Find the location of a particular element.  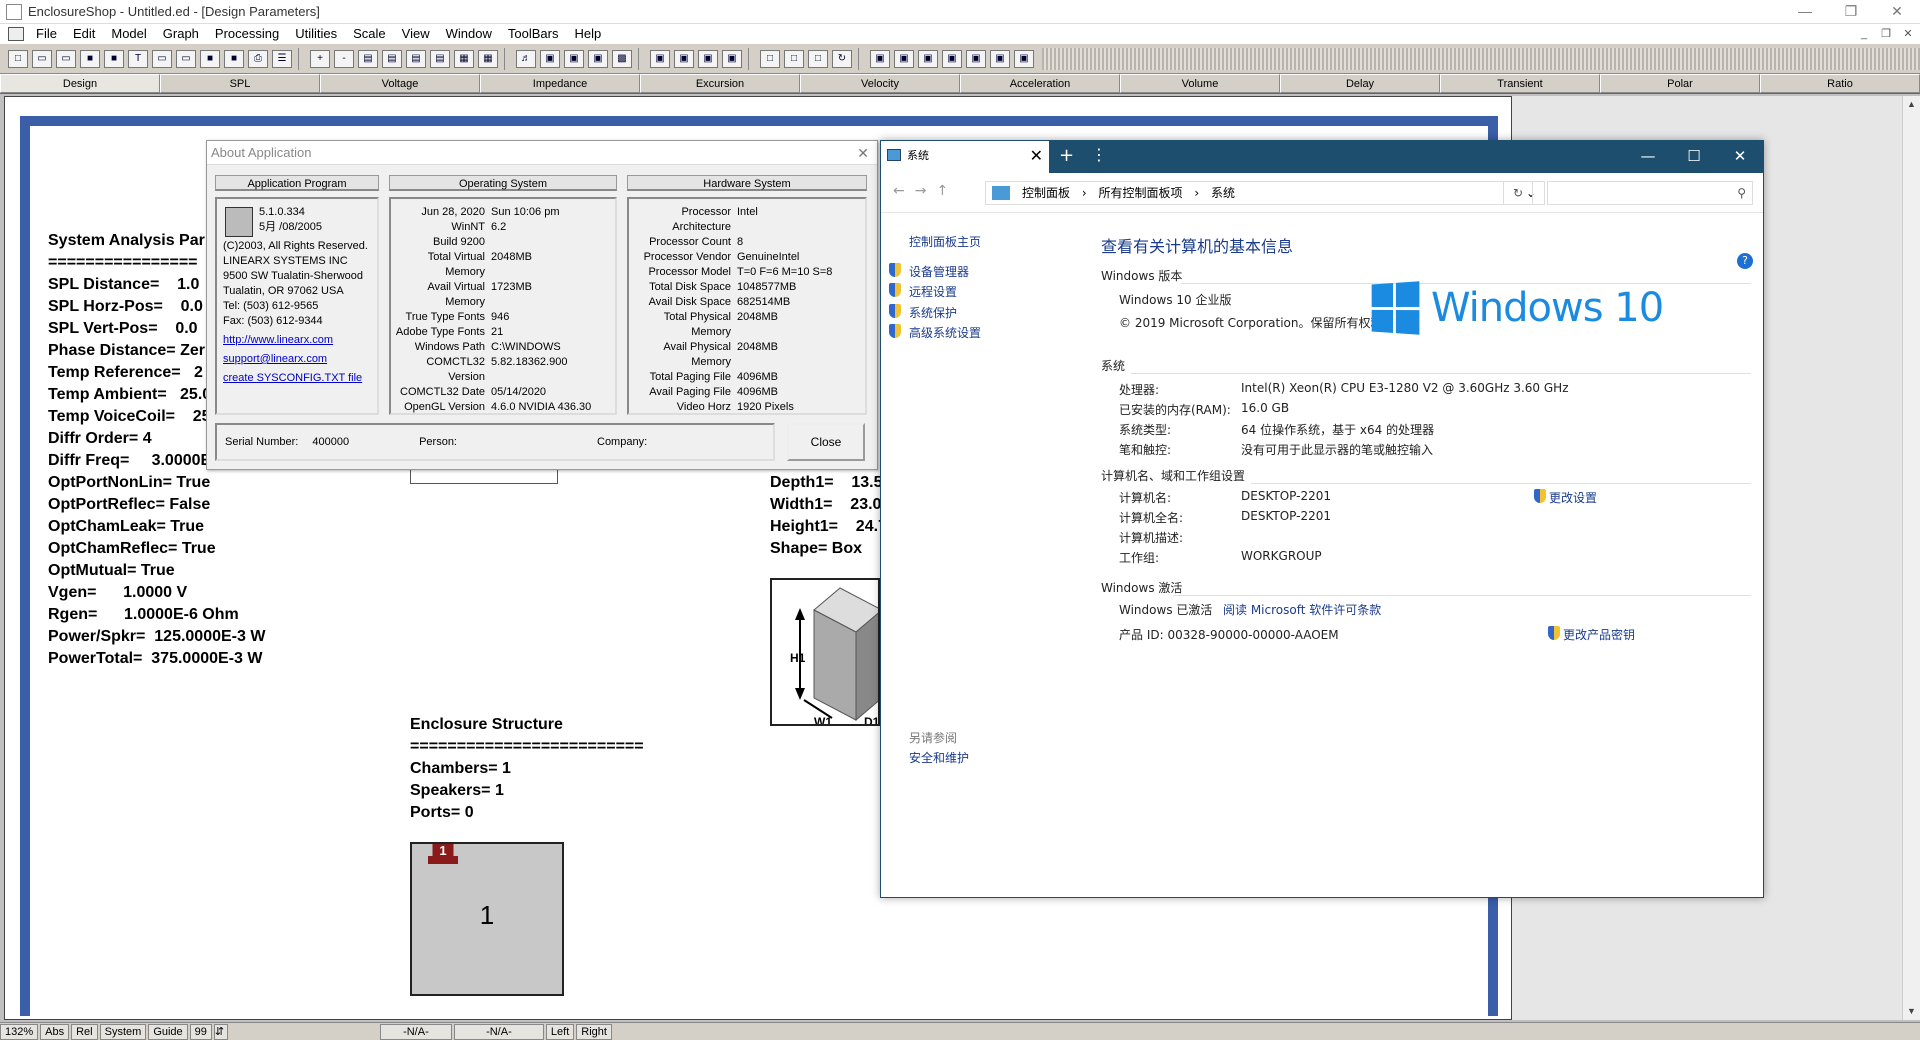

menu-utilities: Utilities is located at coordinates (316, 34).